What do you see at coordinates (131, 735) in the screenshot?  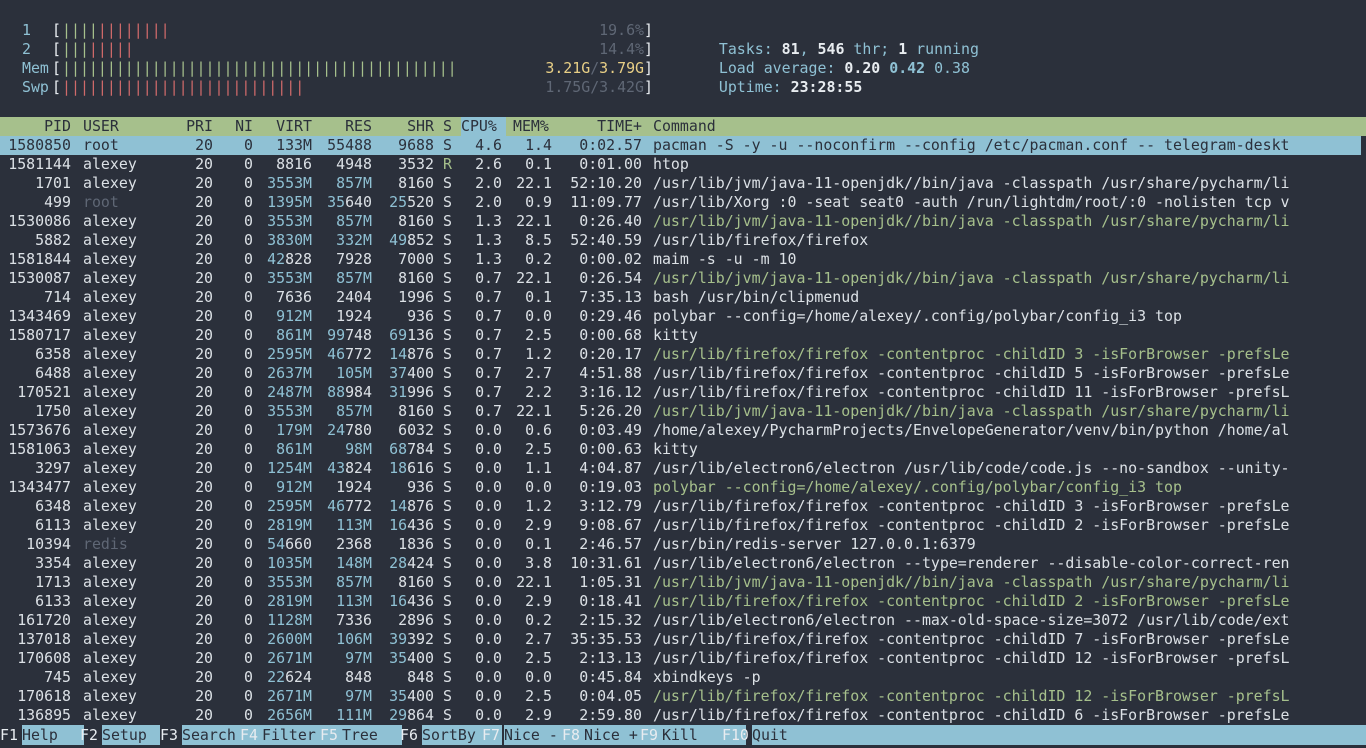 I see `fkey-f2-setup-button: Setup` at bounding box center [131, 735].